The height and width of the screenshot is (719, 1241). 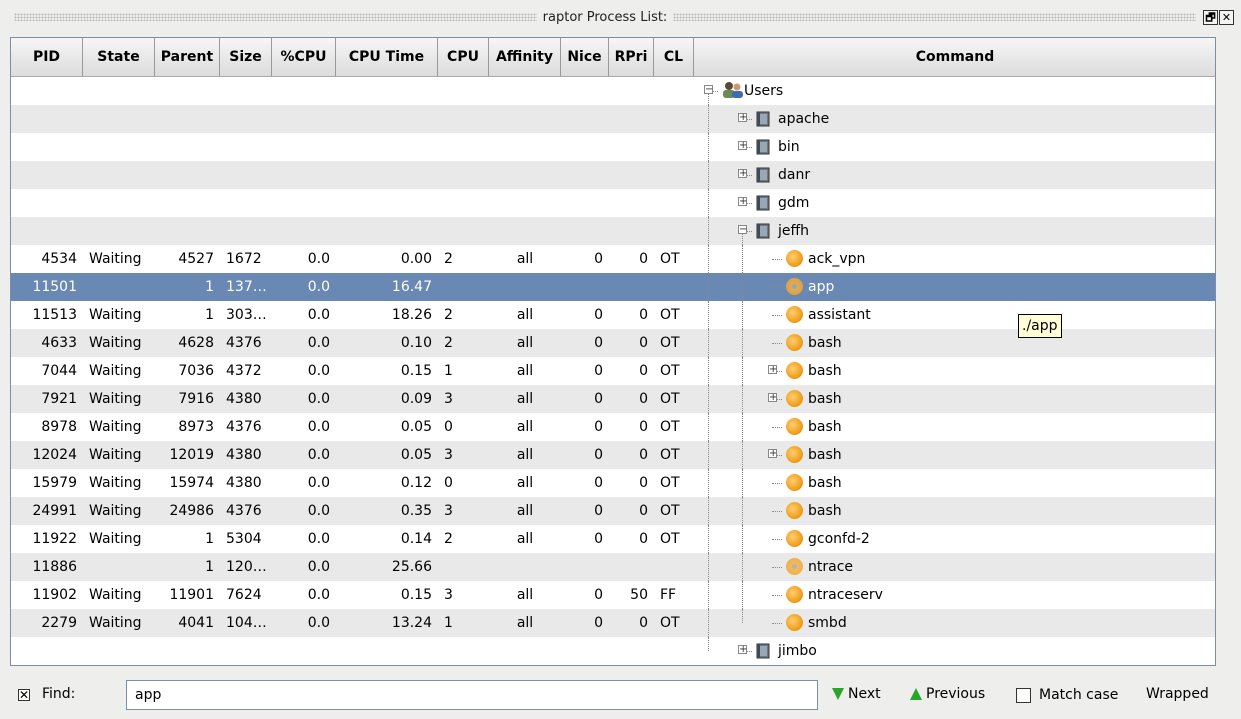 What do you see at coordinates (54, 455) in the screenshot?
I see `cell-pid: 12024` at bounding box center [54, 455].